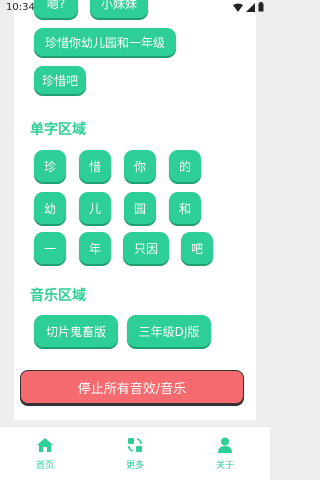 The width and height of the screenshot is (320, 480). Describe the element at coordinates (50, 166) in the screenshot. I see `word-button: 珍` at that location.